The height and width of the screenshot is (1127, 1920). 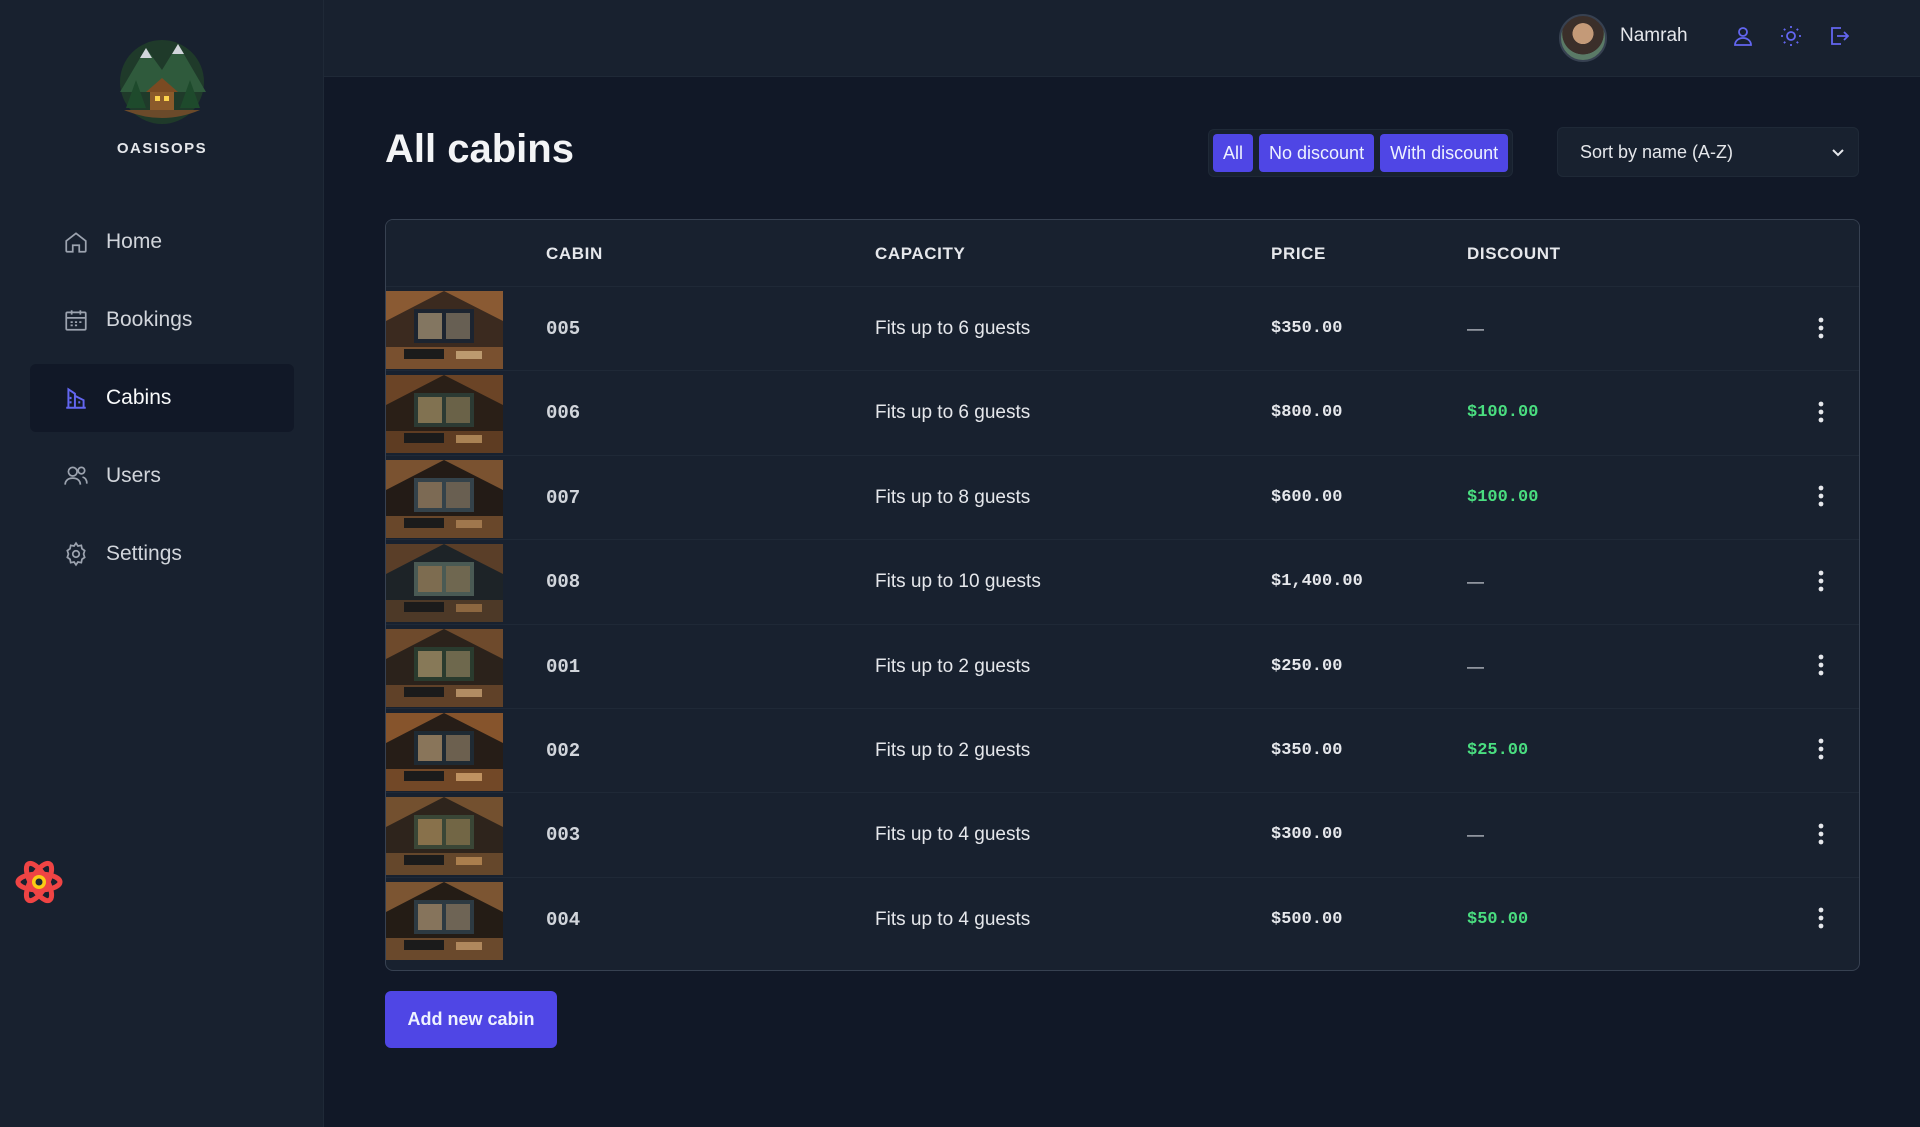 What do you see at coordinates (1654, 35) in the screenshot?
I see `user-name: Namrah` at bounding box center [1654, 35].